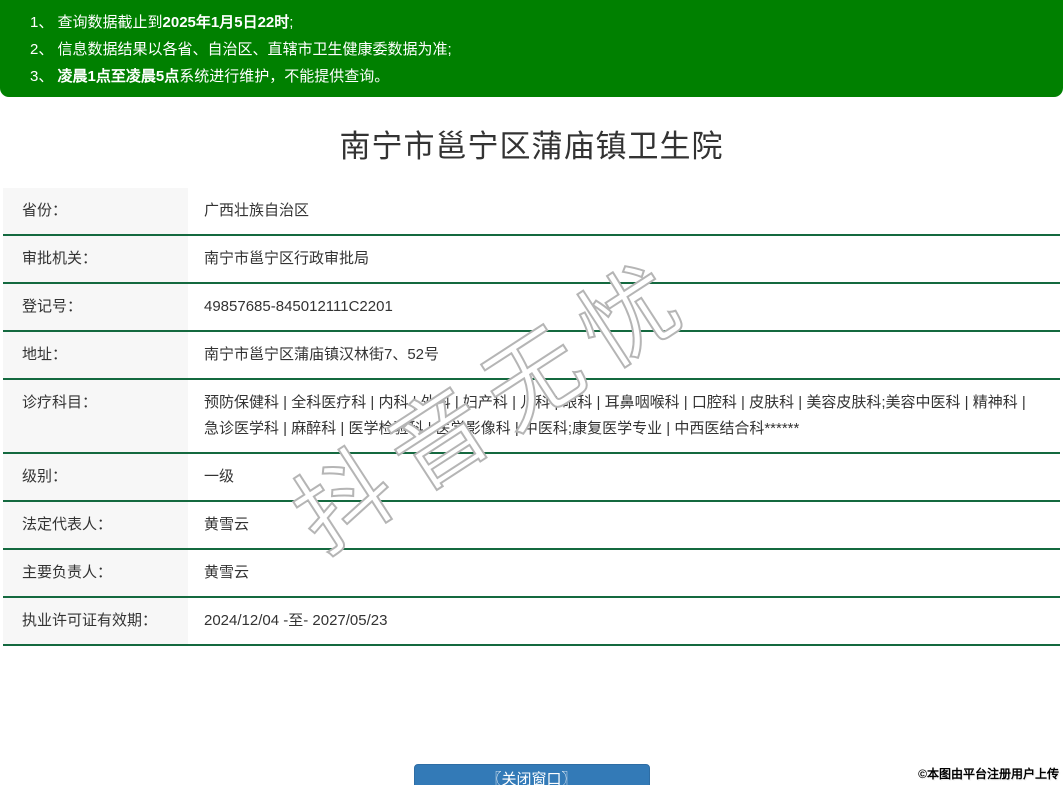 The image size is (1063, 785). I want to click on notice-text: 3、, so click(44, 76).